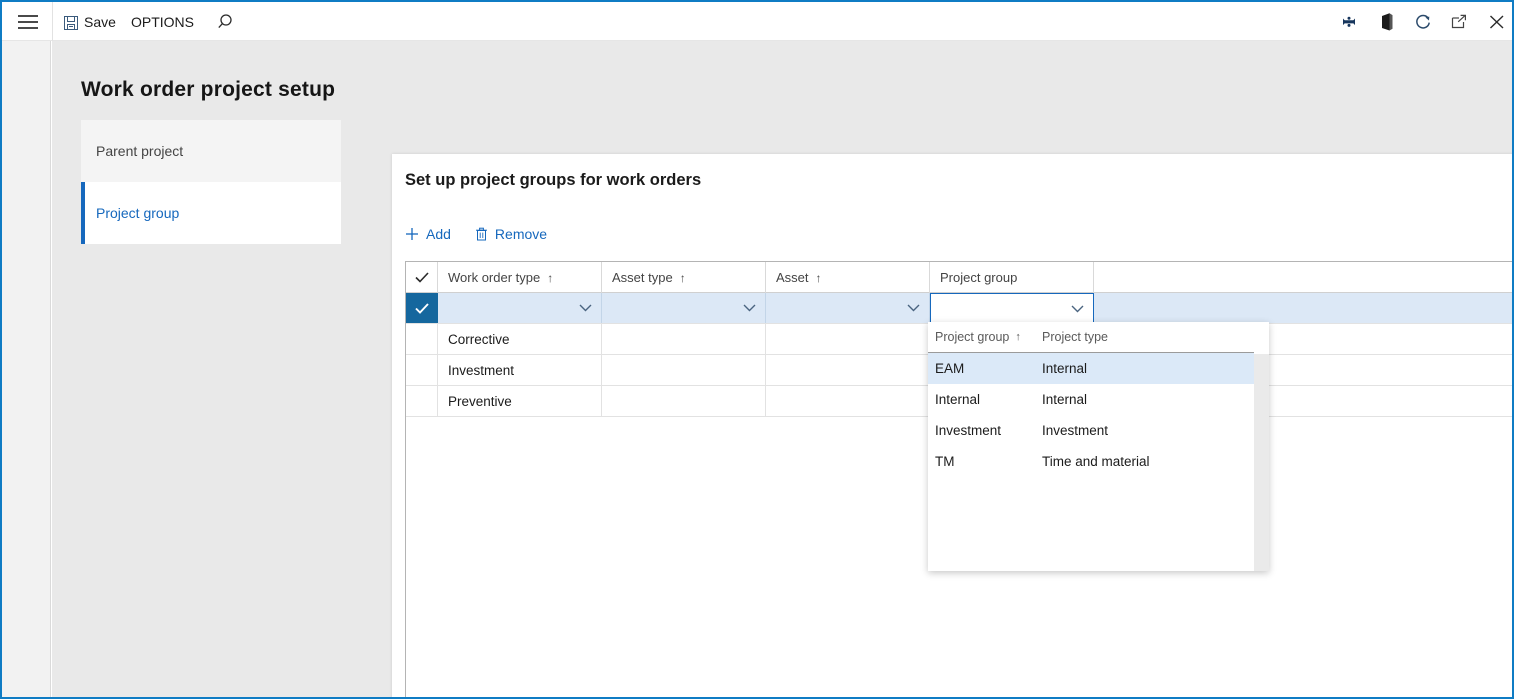 The height and width of the screenshot is (699, 1514). What do you see at coordinates (494, 277) in the screenshot?
I see `column-header-label: Work order type` at bounding box center [494, 277].